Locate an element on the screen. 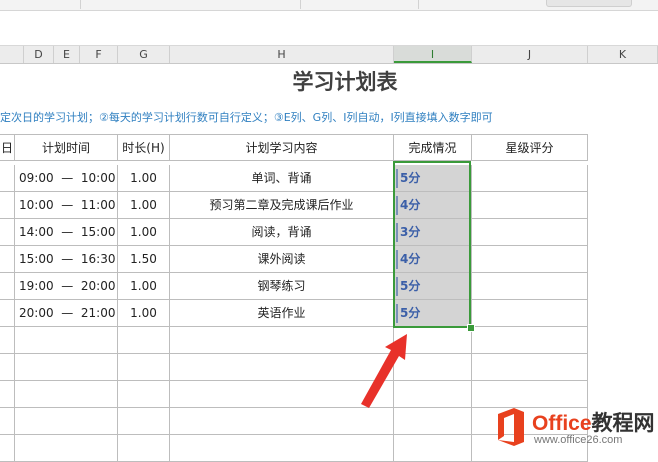  plan-time-cell: 10:00 — 11:00 is located at coordinates (66, 205).